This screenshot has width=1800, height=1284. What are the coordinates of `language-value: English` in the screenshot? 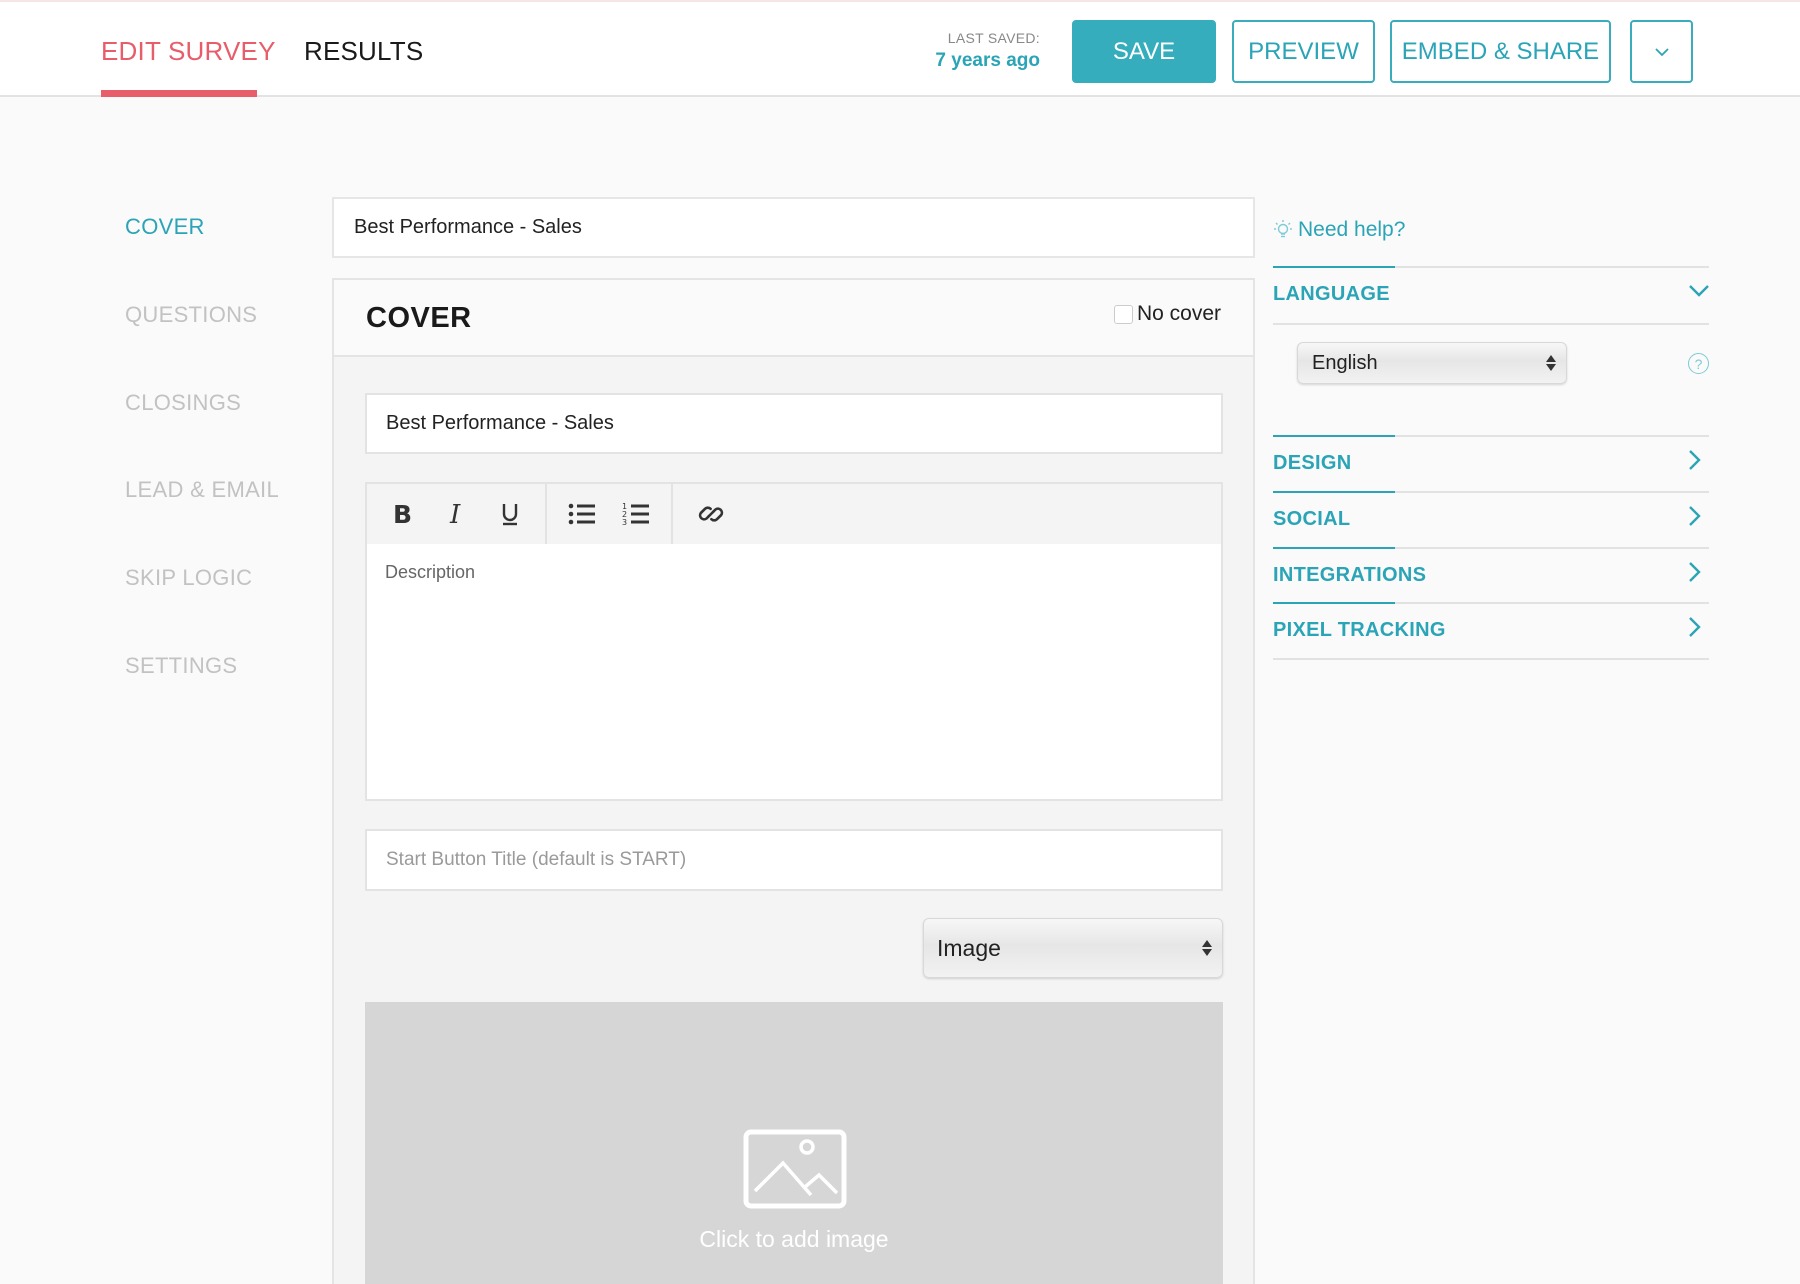 It's located at (1345, 362).